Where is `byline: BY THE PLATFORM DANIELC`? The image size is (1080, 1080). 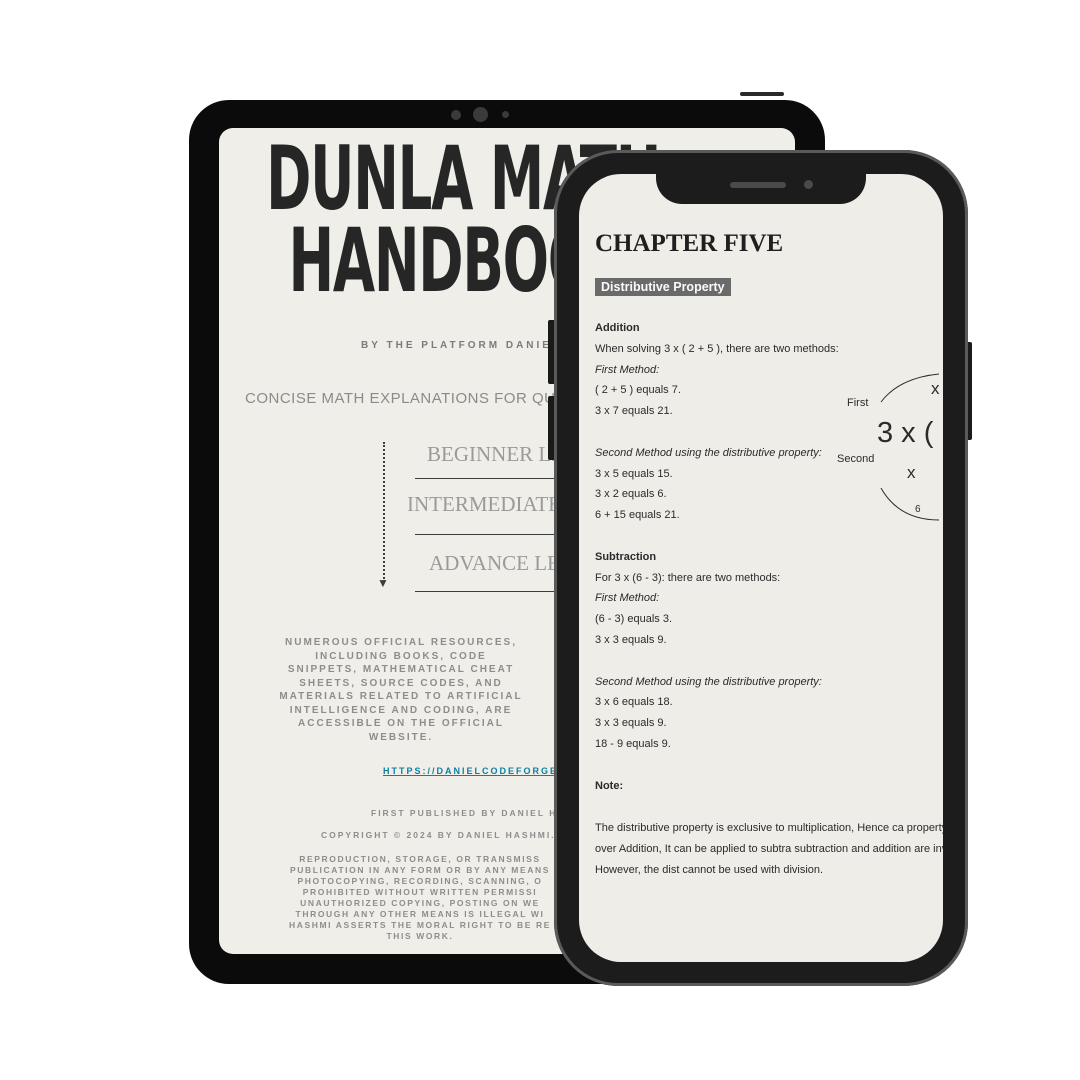 byline: BY THE PLATFORM DANIELC is located at coordinates (466, 345).